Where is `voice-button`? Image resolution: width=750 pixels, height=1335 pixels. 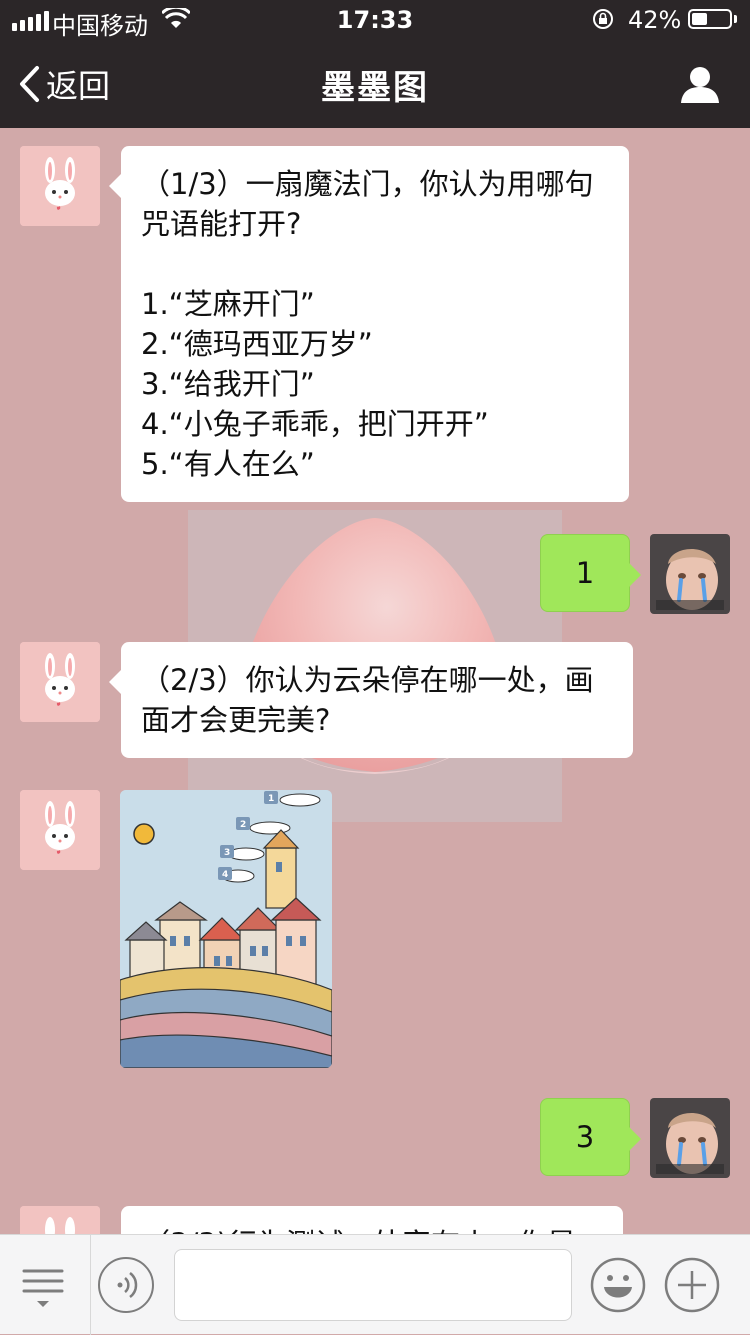
voice-button is located at coordinates (126, 1285).